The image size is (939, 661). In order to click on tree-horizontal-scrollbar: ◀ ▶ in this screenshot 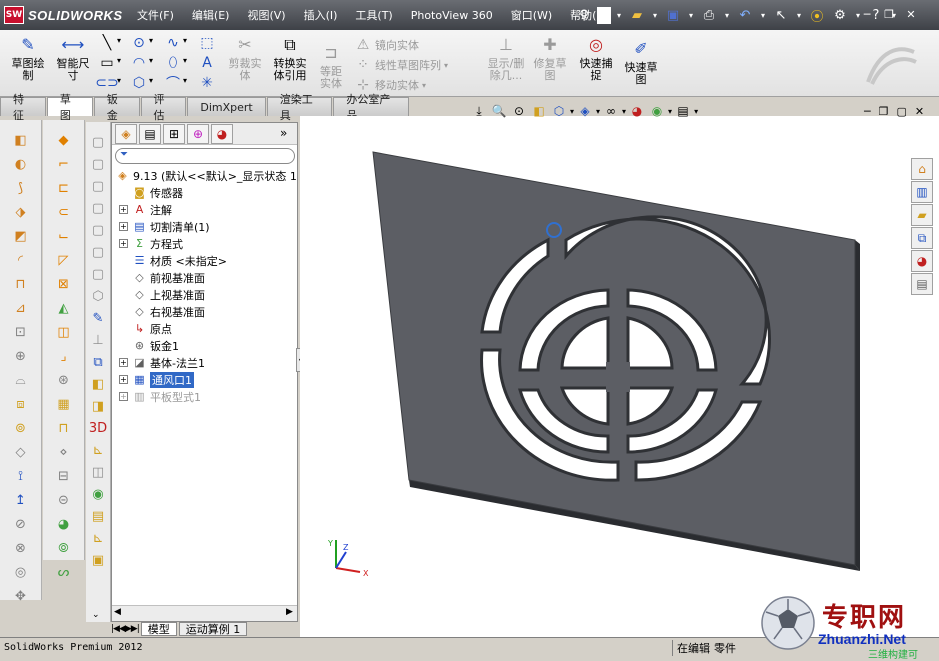, I will do `click(204, 613)`.